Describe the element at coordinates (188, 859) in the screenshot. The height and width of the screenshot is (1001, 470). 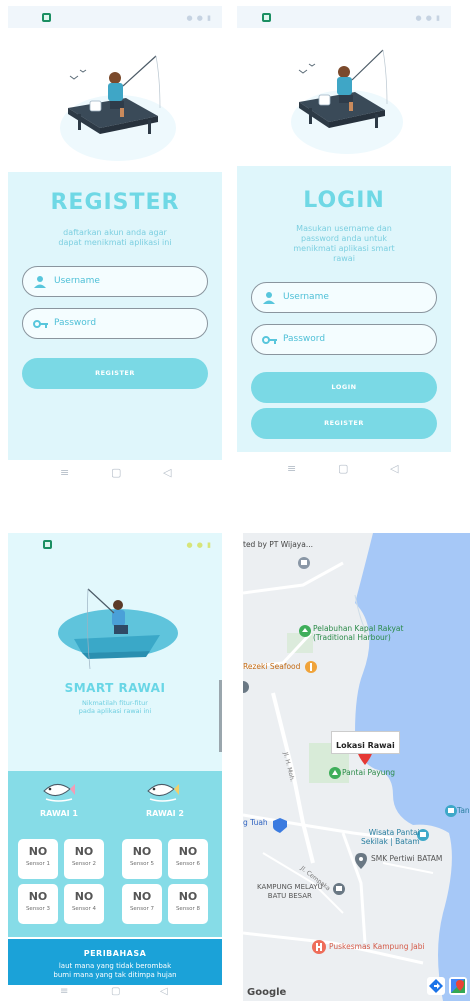
I see `sensor-6-card: NO Sensor 6` at that location.